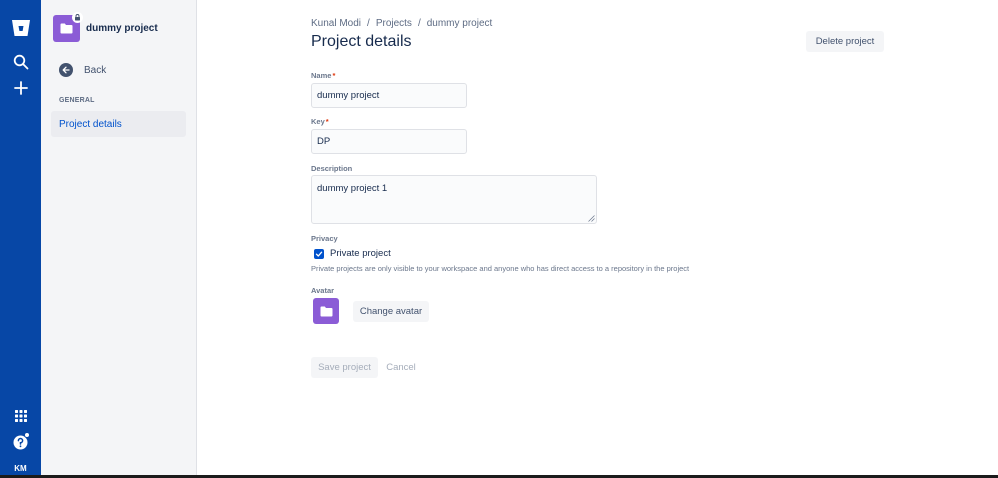  What do you see at coordinates (20, 468) in the screenshot?
I see `user-initials: KM` at bounding box center [20, 468].